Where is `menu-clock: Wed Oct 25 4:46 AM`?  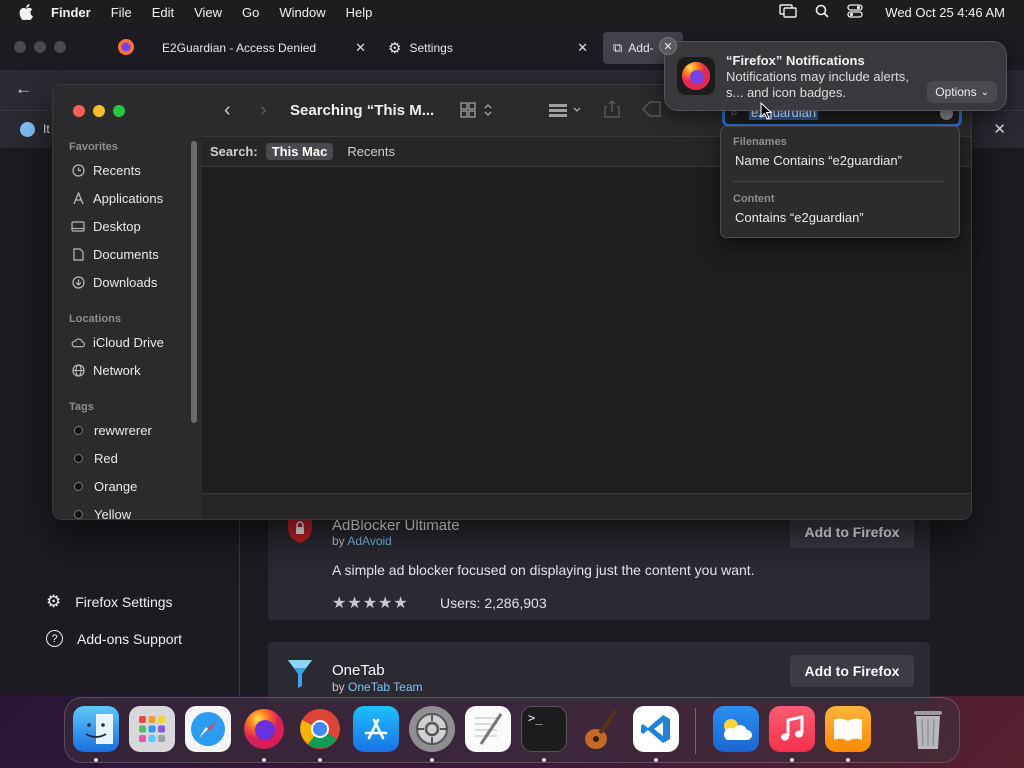
menu-clock: Wed Oct 25 4:46 AM is located at coordinates (945, 12).